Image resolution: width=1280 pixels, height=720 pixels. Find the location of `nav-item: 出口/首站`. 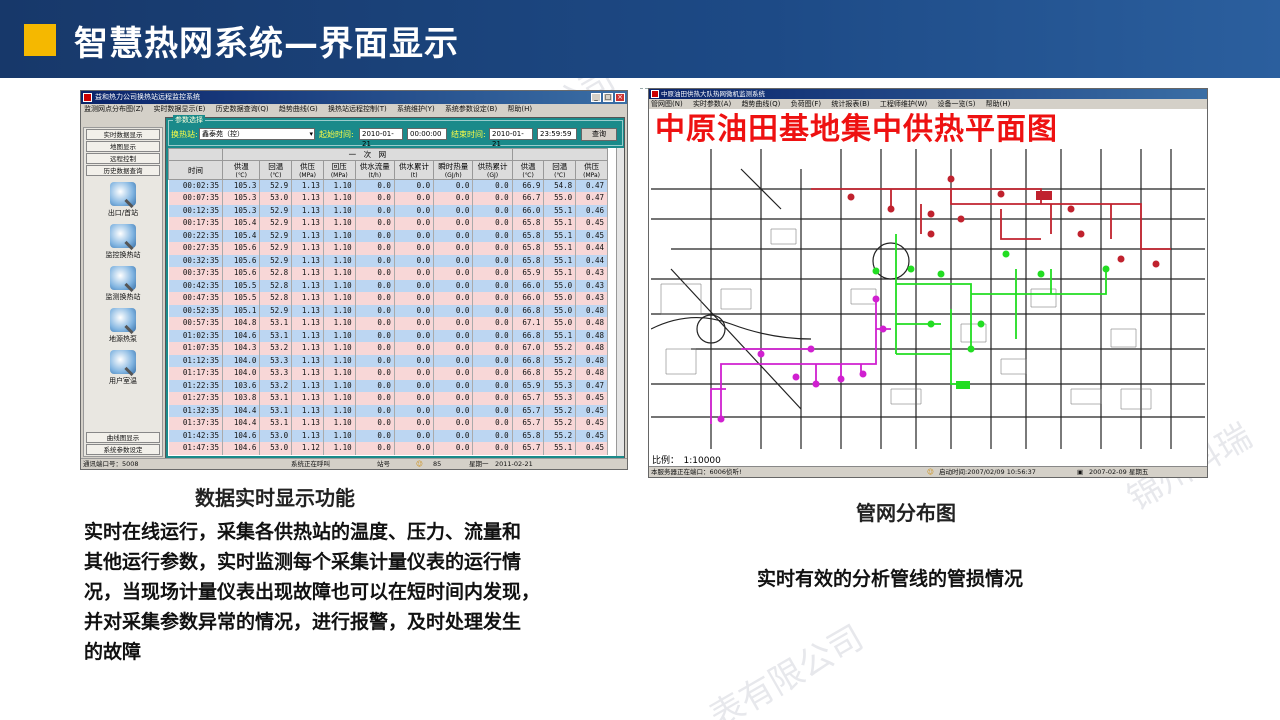

nav-item: 出口/首站 is located at coordinates (123, 200).